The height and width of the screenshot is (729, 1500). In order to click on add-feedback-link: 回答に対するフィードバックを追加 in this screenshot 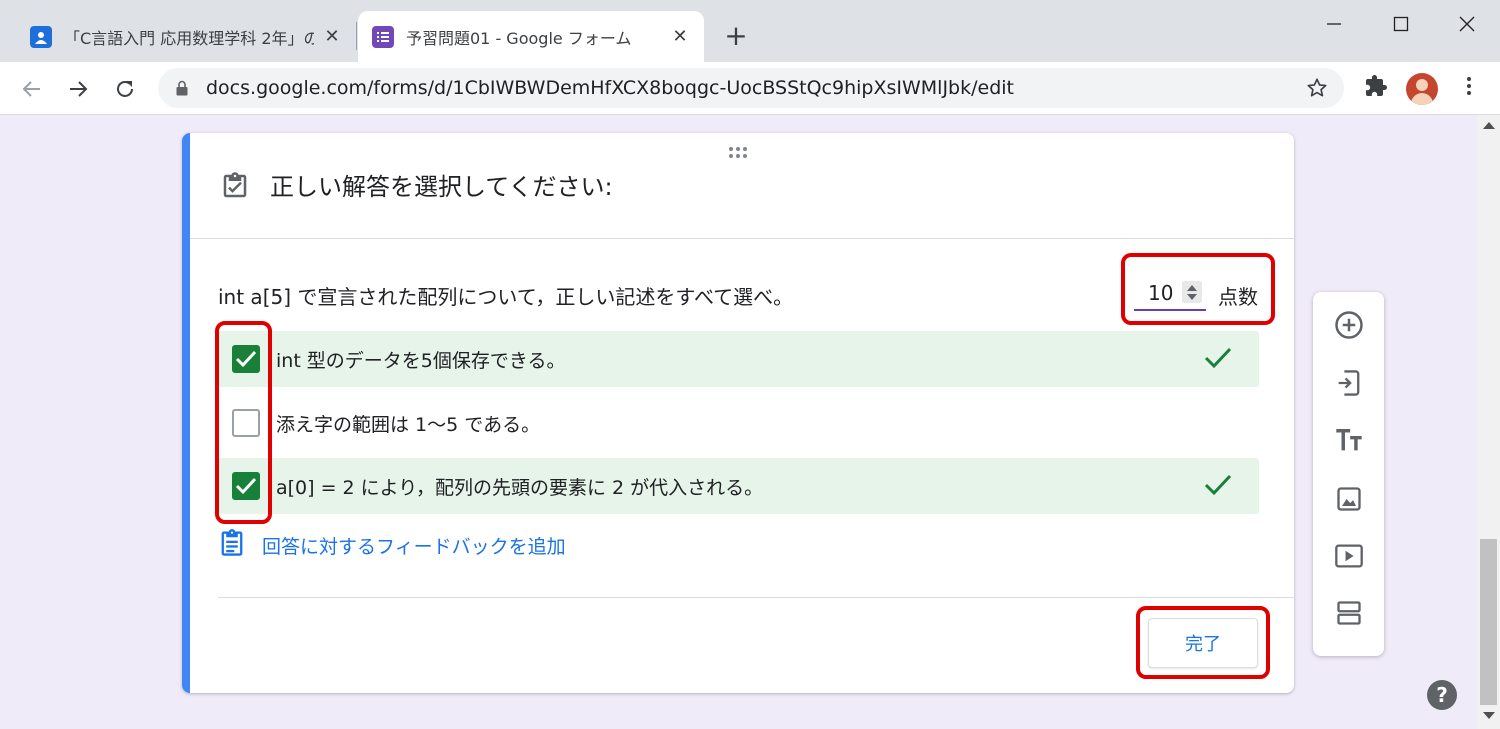, I will do `click(392, 545)`.